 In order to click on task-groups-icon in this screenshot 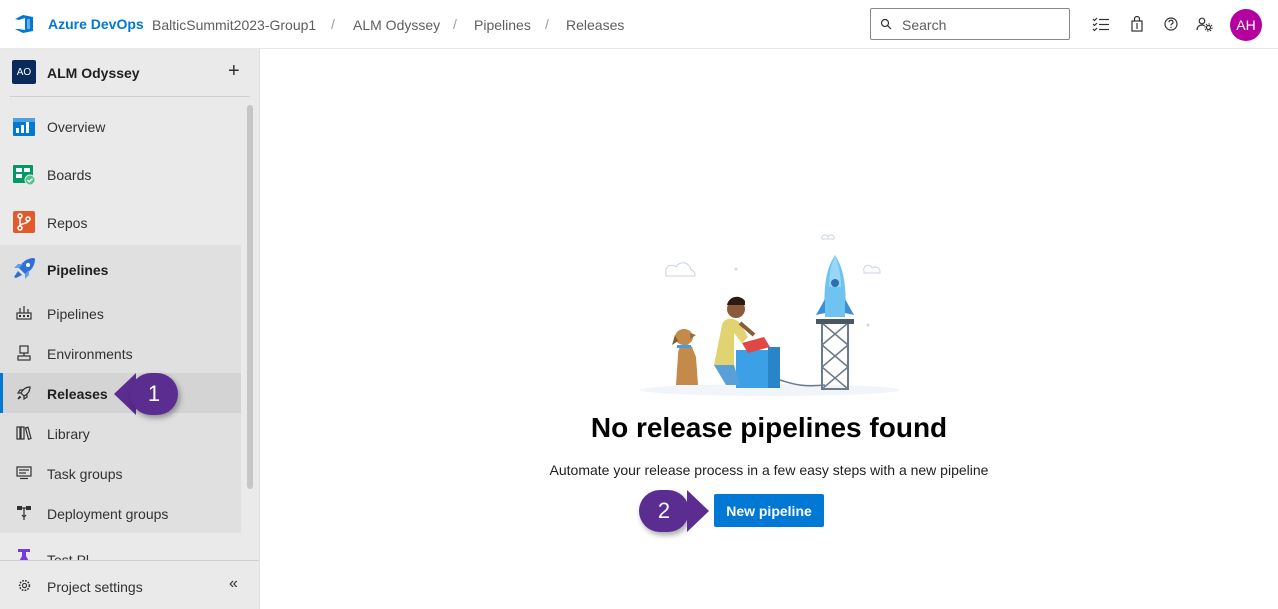, I will do `click(24, 473)`.